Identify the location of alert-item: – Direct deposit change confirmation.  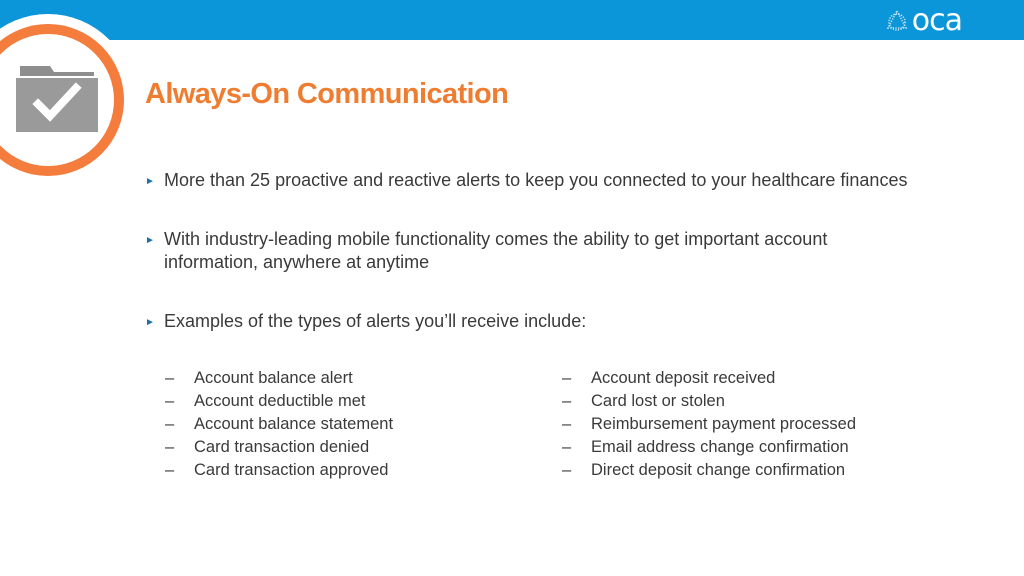
(709, 470).